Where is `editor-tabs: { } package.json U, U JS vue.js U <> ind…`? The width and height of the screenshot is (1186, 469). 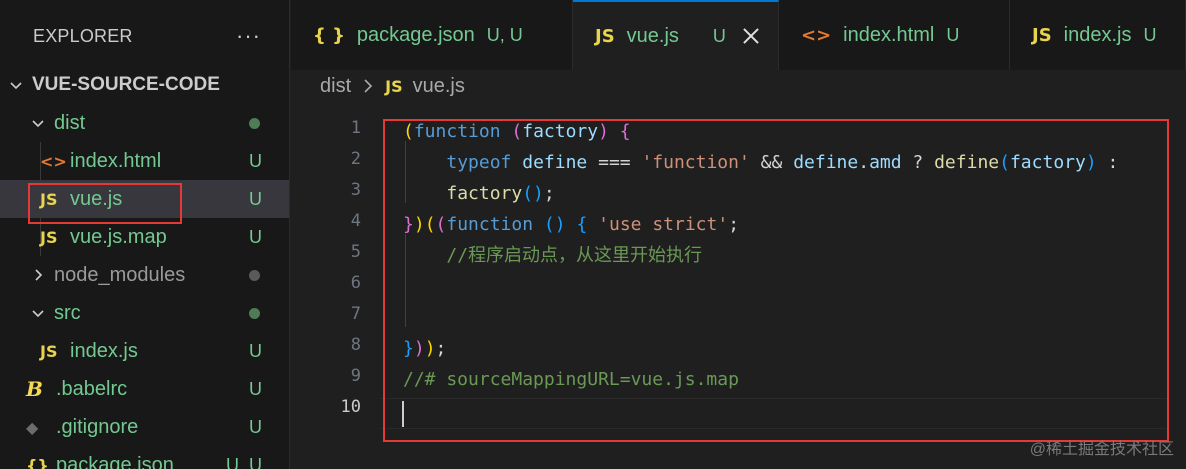
editor-tabs: { } package.json U, U JS vue.js U <> ind… is located at coordinates (738, 35).